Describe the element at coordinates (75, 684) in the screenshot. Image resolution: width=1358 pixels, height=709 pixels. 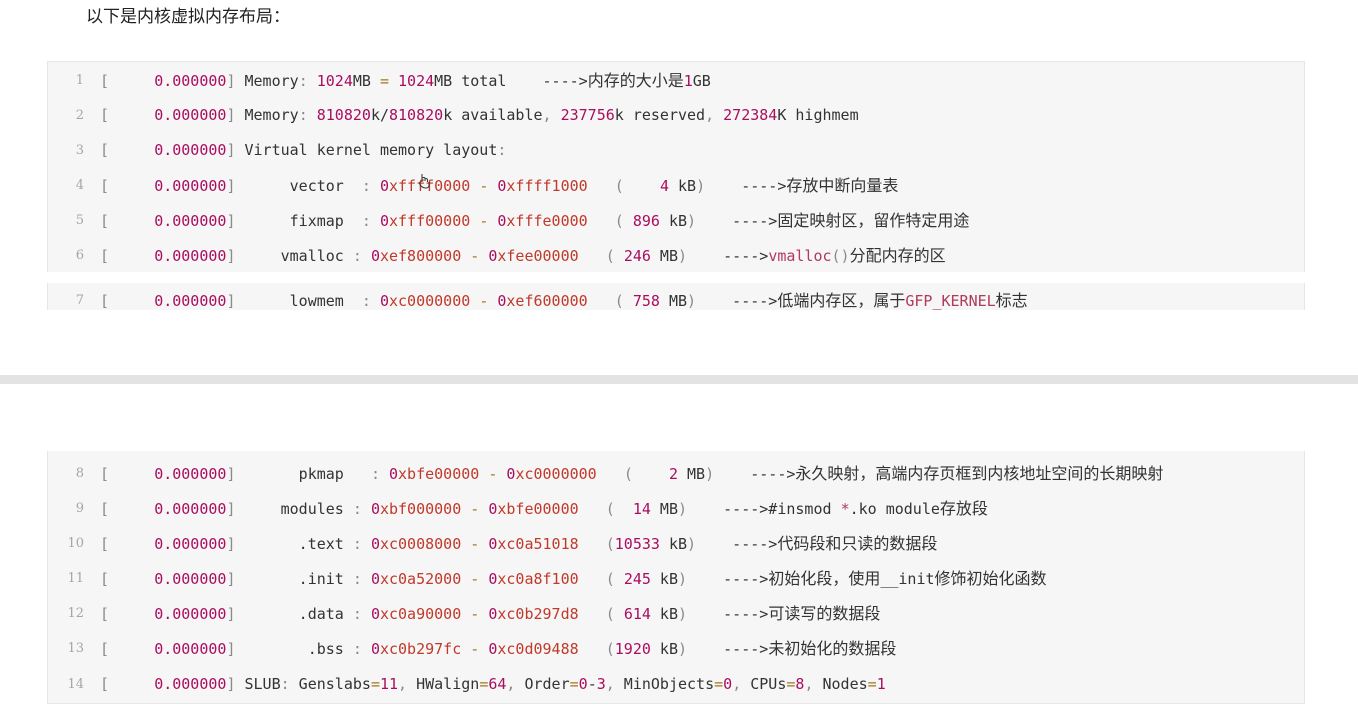
I see `line-number: 14` at that location.